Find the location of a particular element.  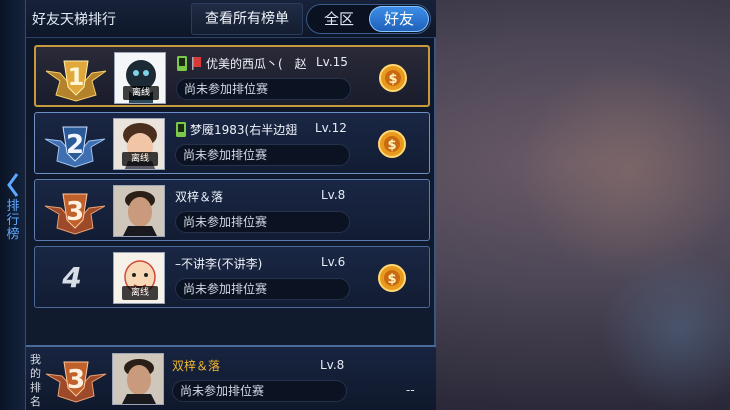

player-name: 梦魇1983(右半边翅 is located at coordinates (244, 129).